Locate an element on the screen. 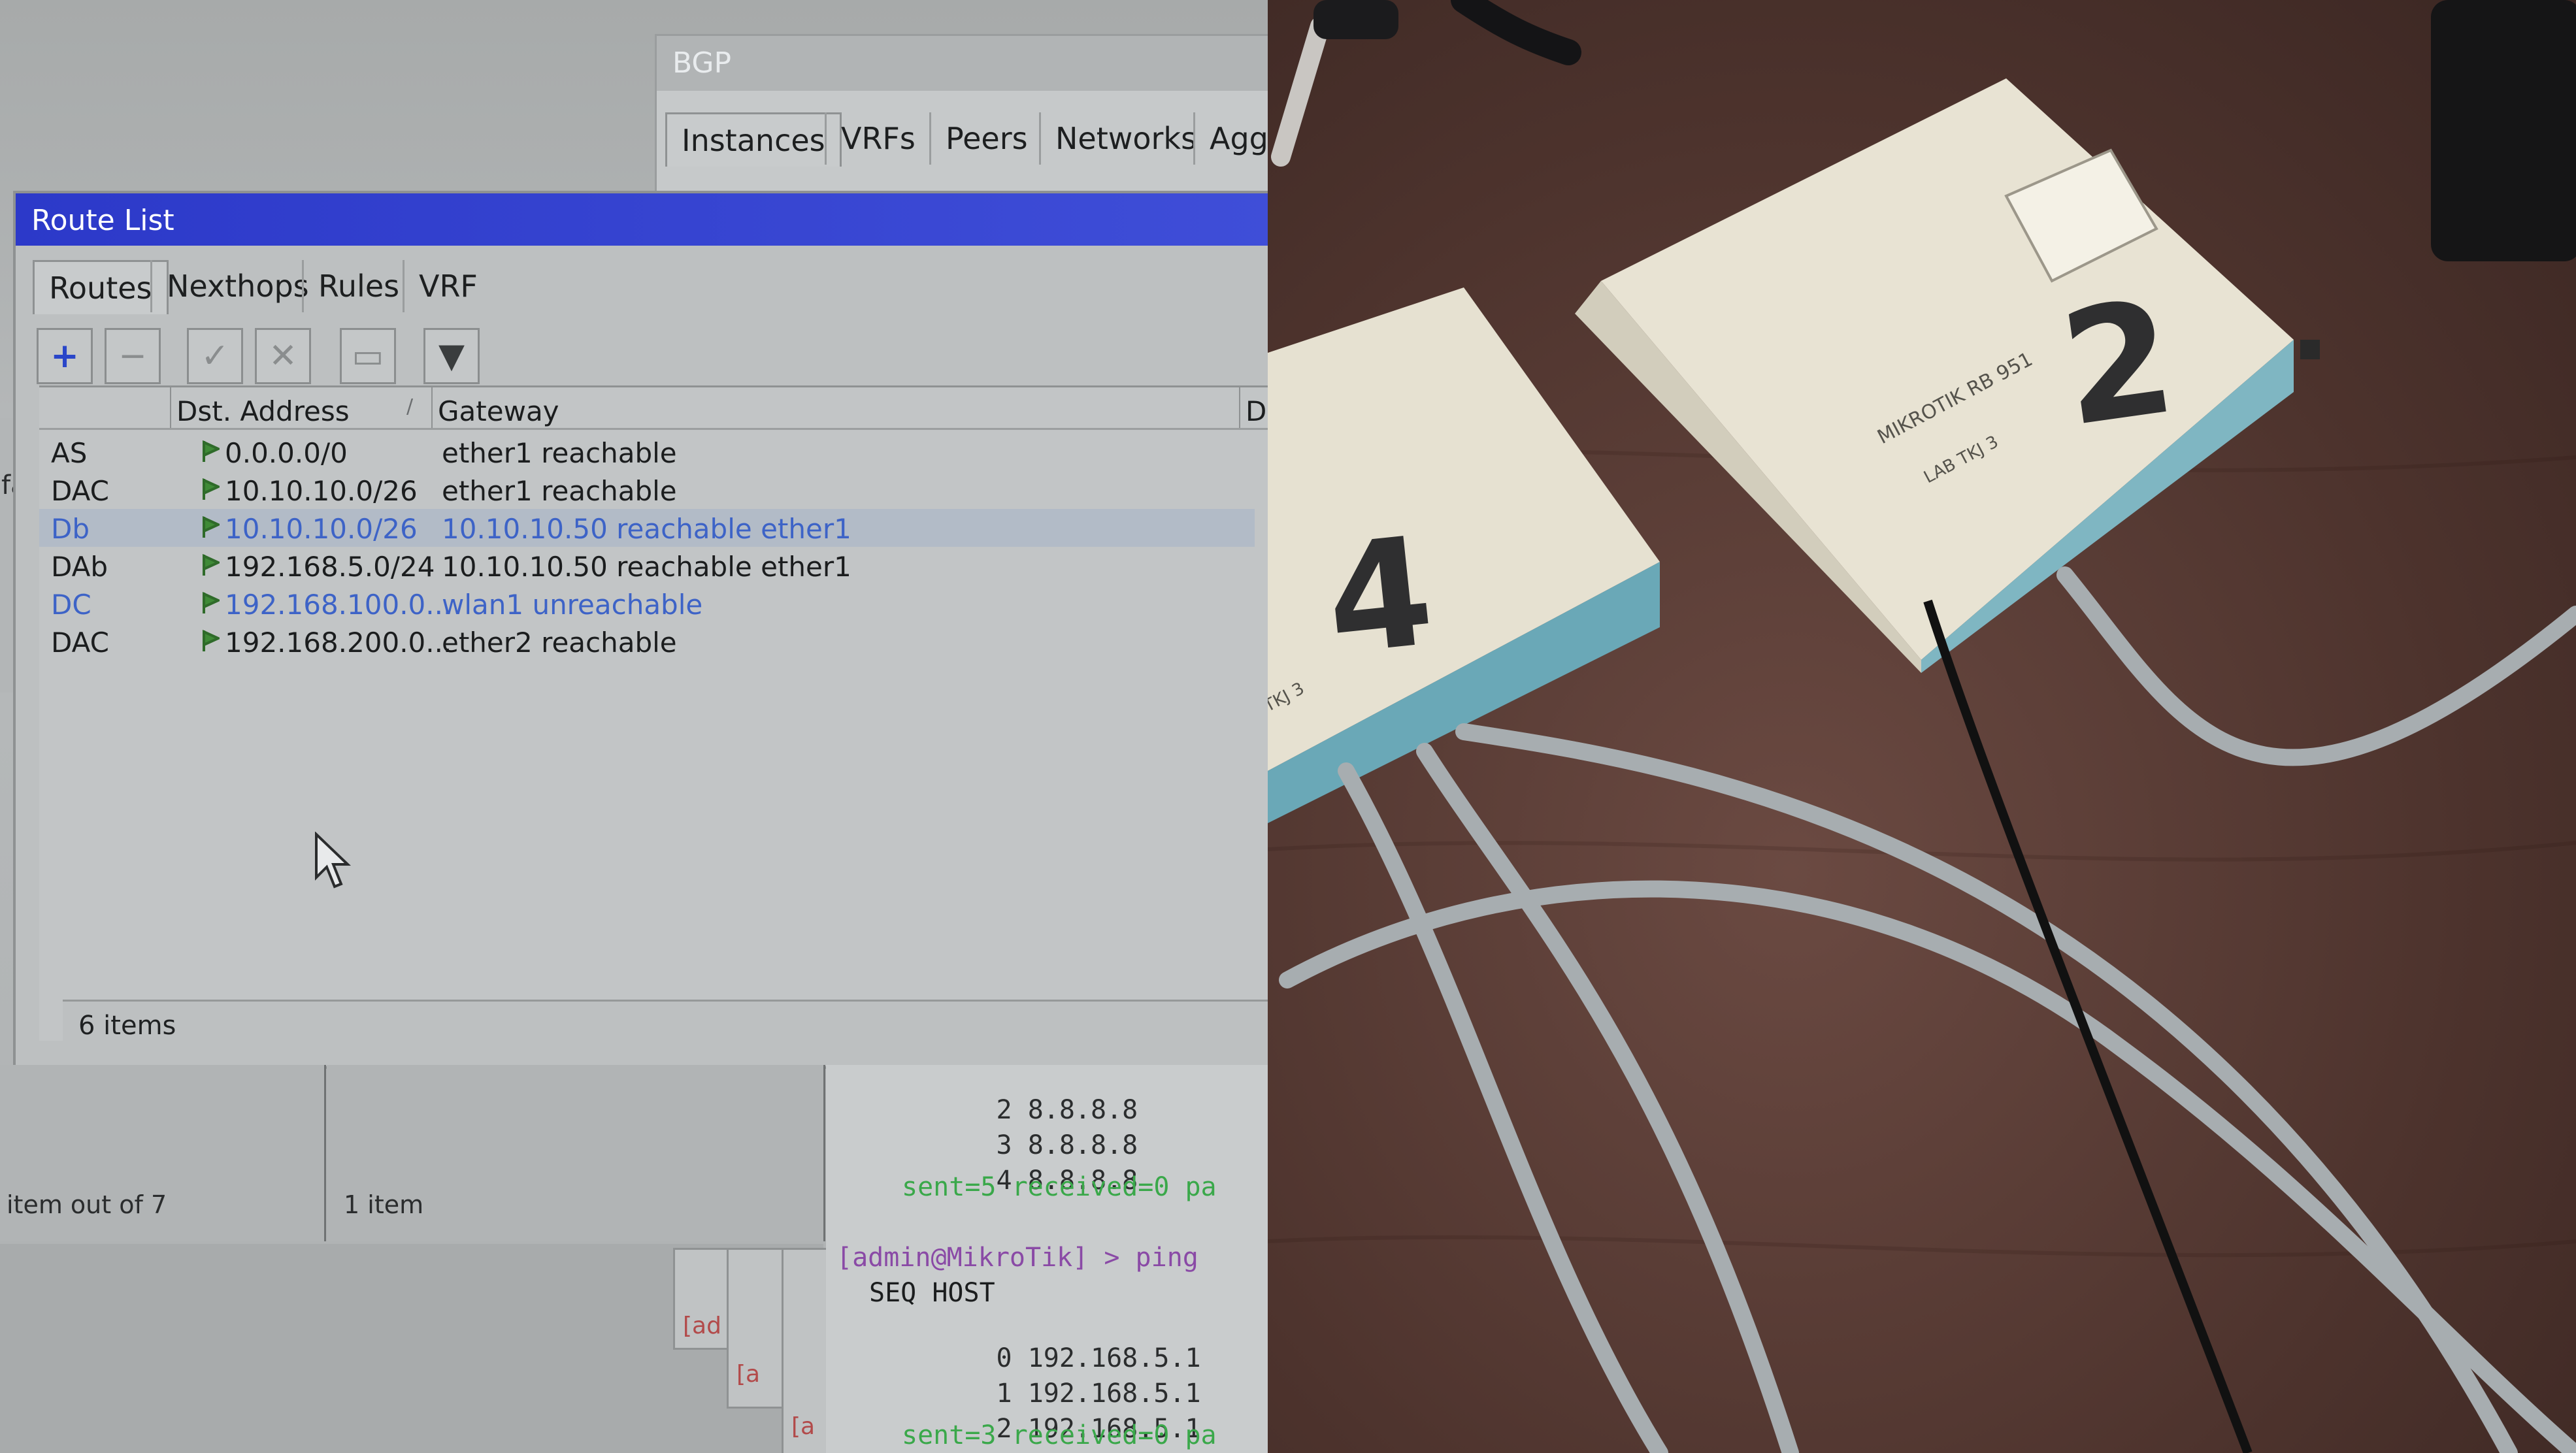 This screenshot has width=2576, height=1453. tab-routes: Routes is located at coordinates (101, 287).